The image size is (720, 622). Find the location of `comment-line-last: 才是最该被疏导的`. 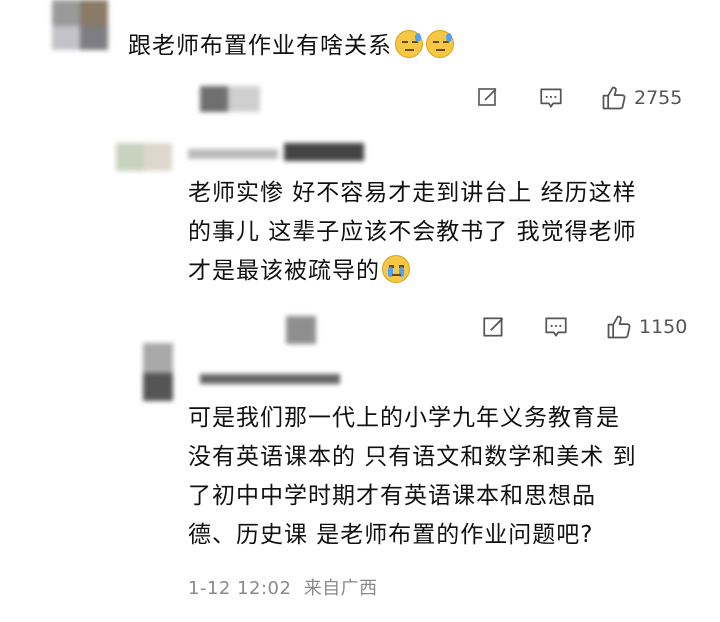

comment-line-last: 才是最该被疏导的 is located at coordinates (412, 271).